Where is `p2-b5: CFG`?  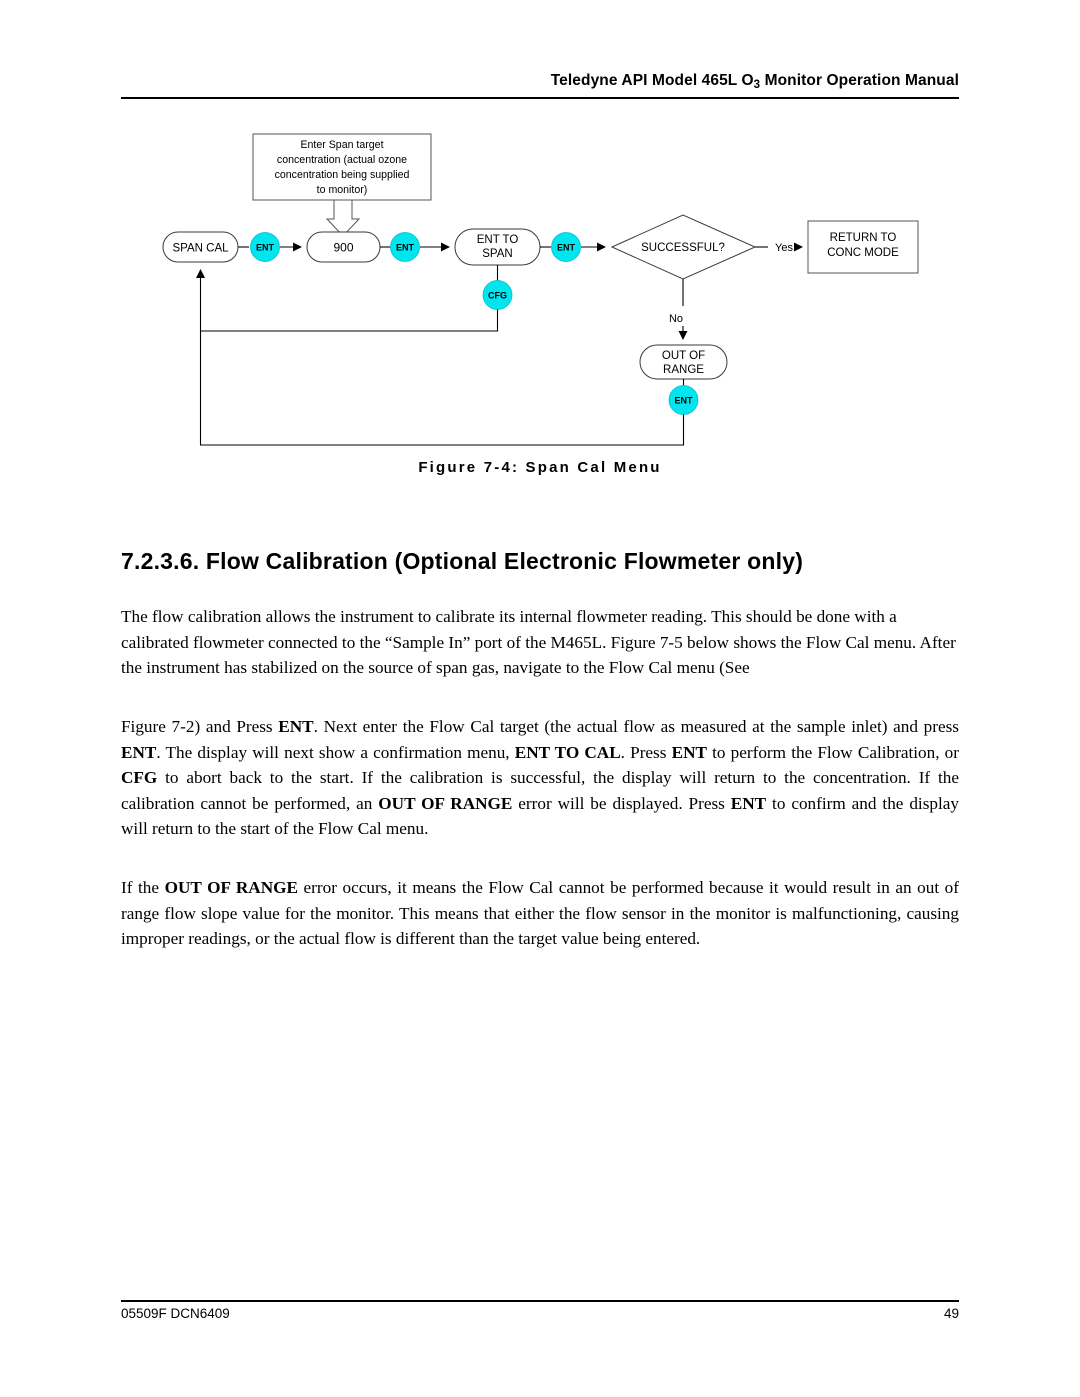 p2-b5: CFG is located at coordinates (139, 778).